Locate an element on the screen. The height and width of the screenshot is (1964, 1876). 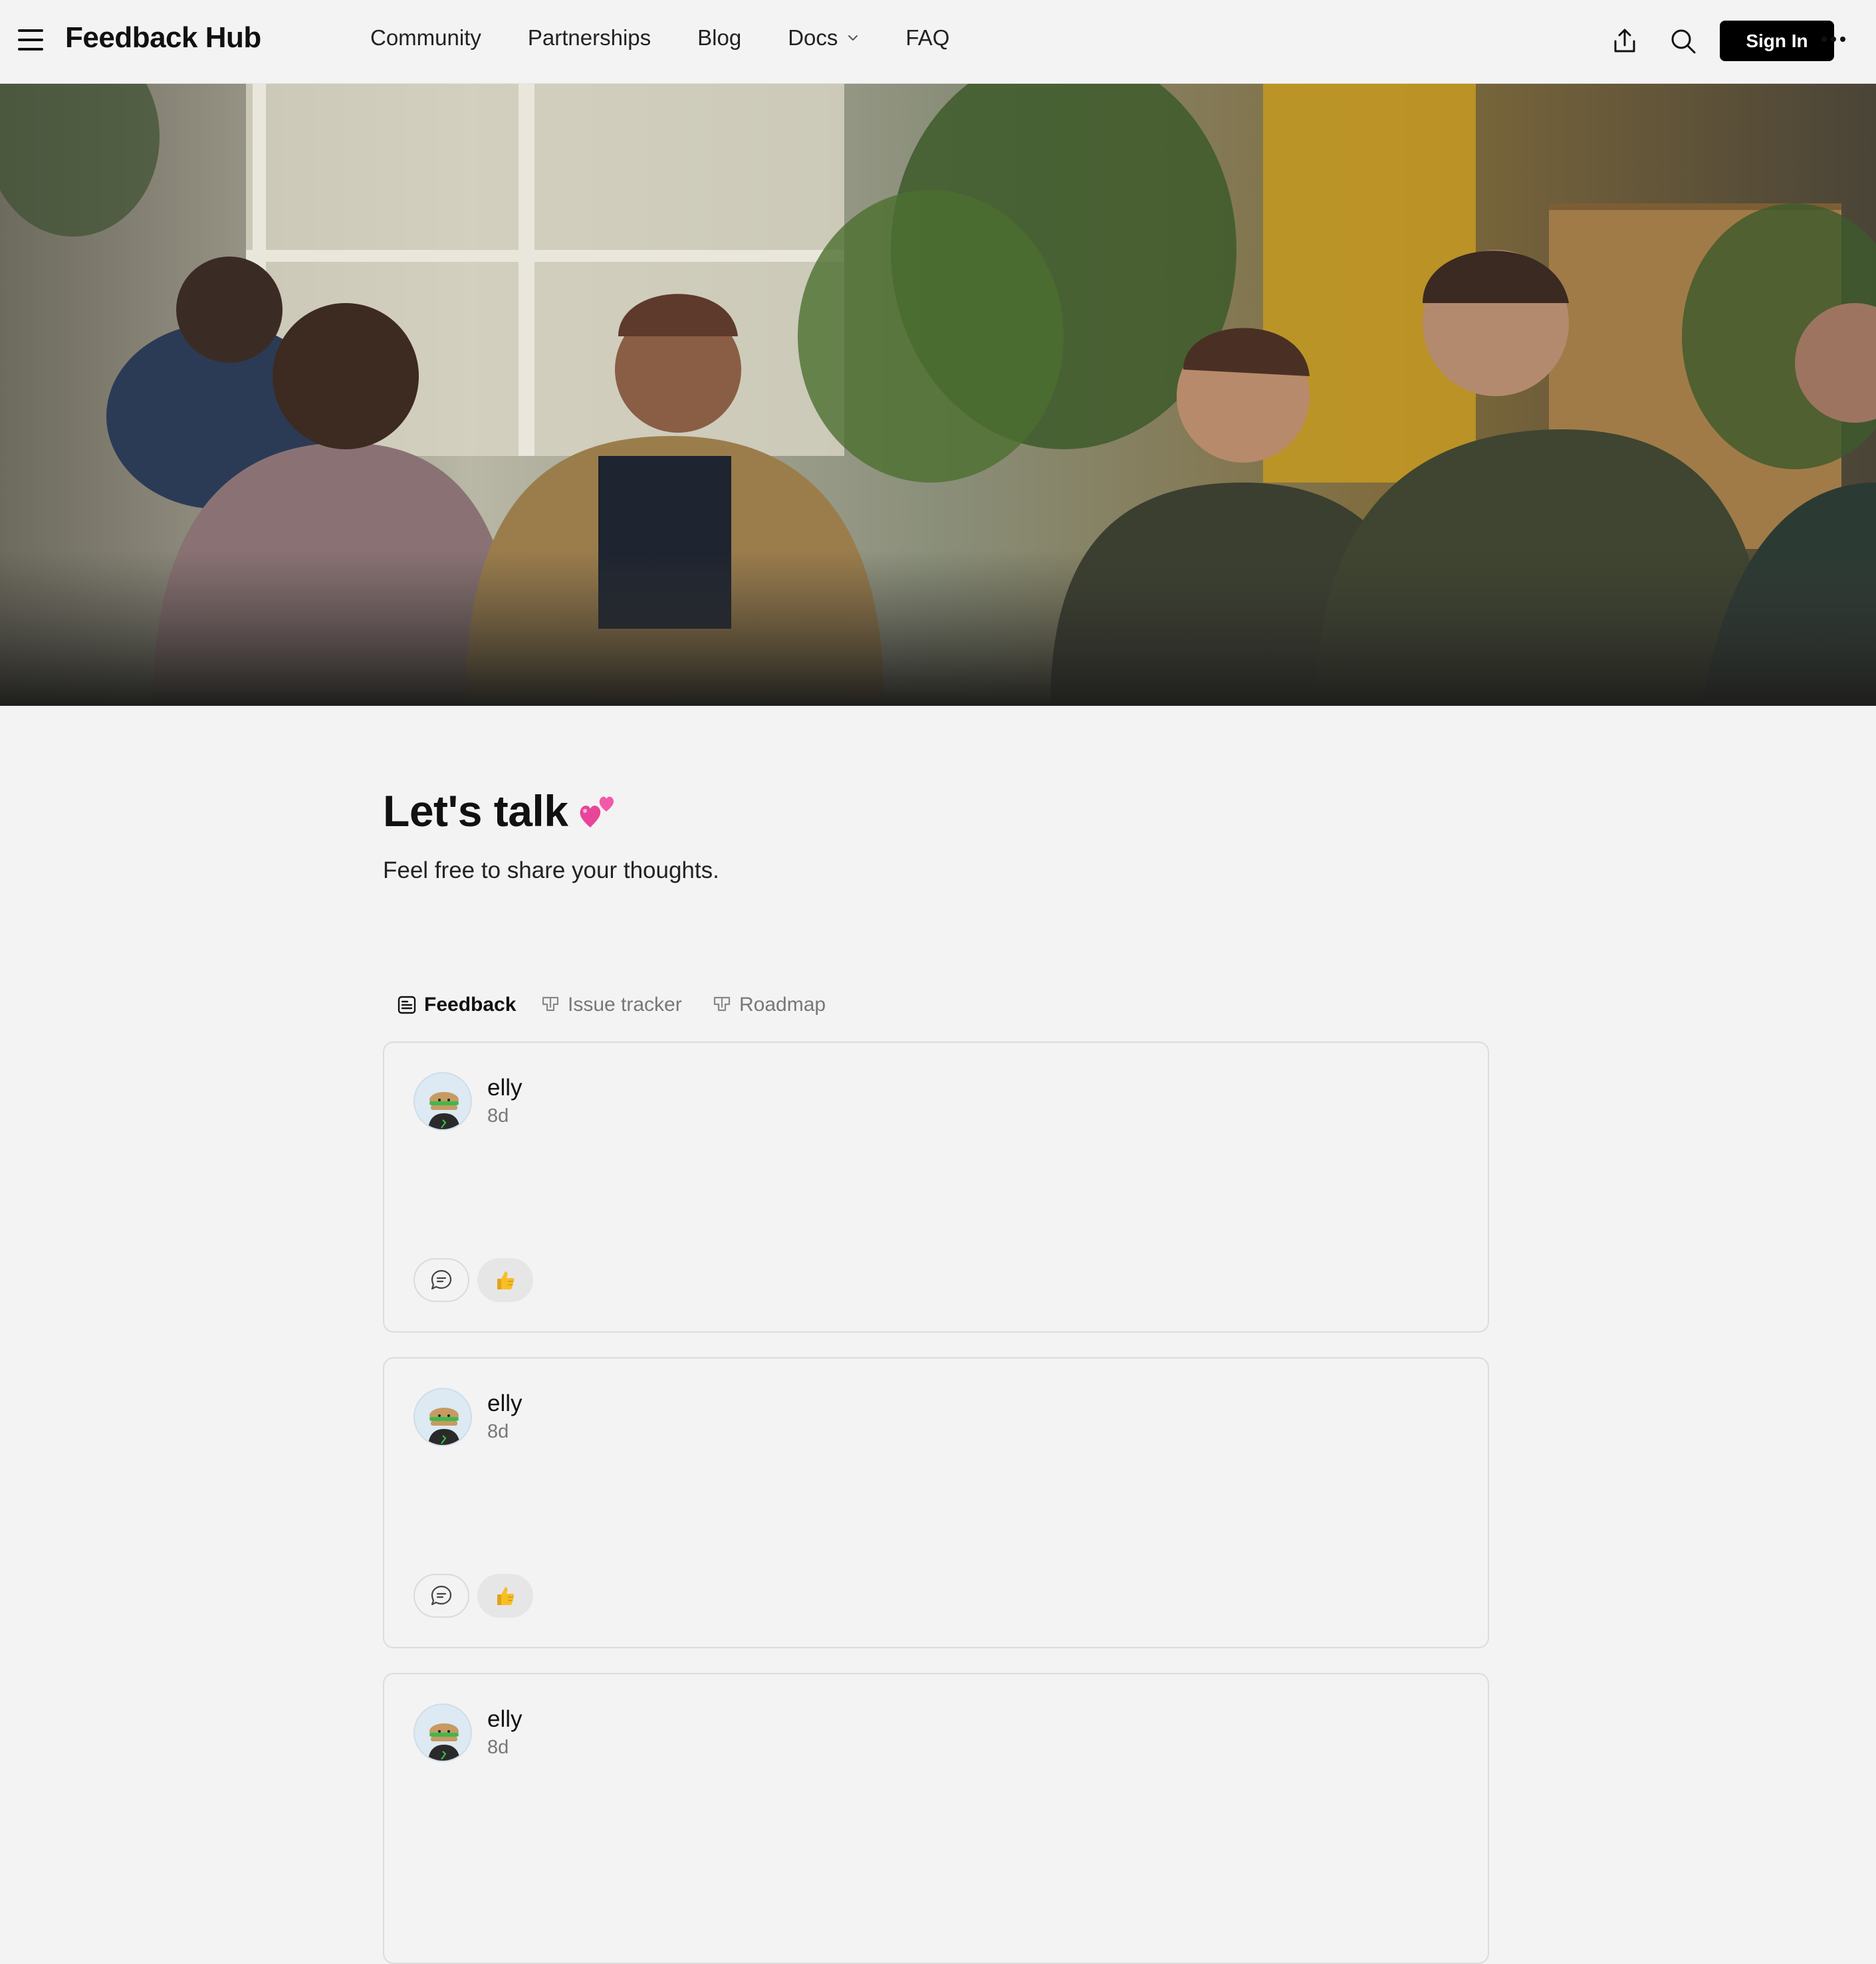
nav-link-docs-label: Docs is located at coordinates (813, 37).